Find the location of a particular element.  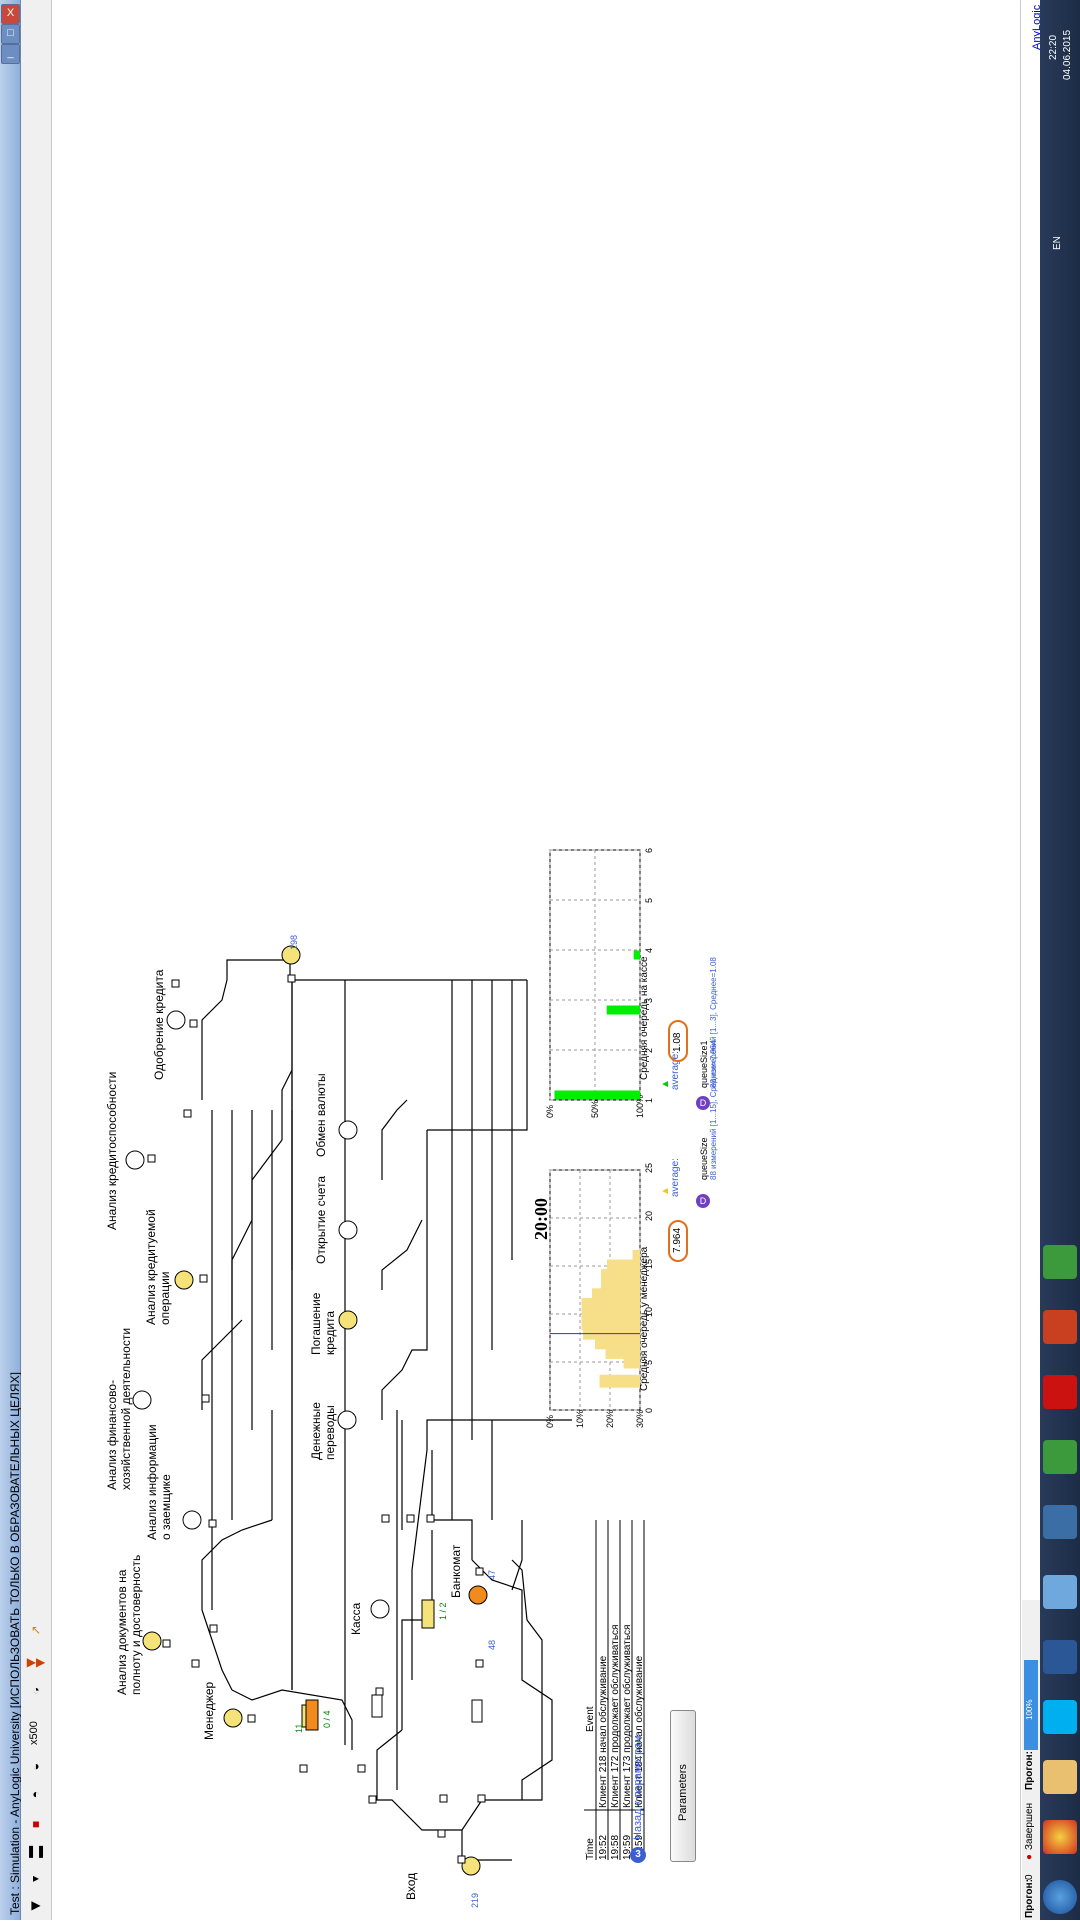

virtual-time-button: ▶▶ is located at coordinates (36, 1662).